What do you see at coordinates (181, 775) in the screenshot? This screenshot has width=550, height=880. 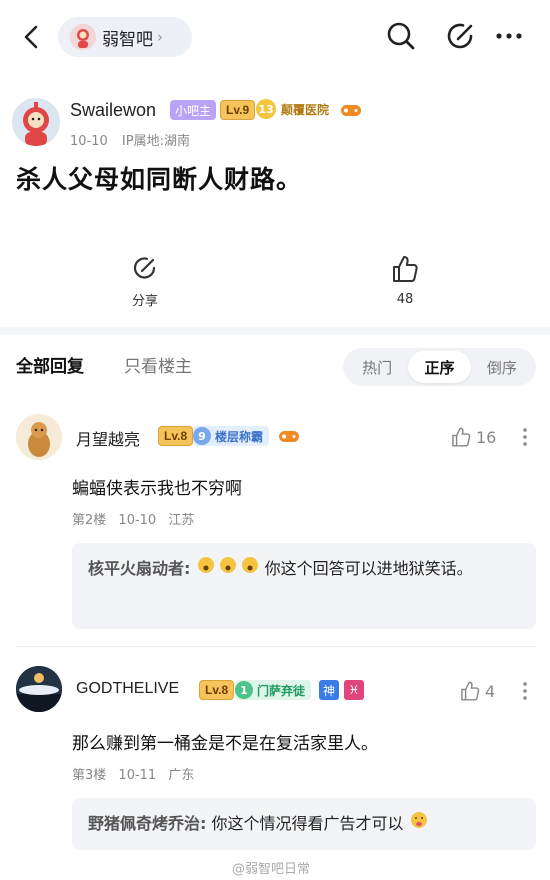 I see `reply-location: 广东` at bounding box center [181, 775].